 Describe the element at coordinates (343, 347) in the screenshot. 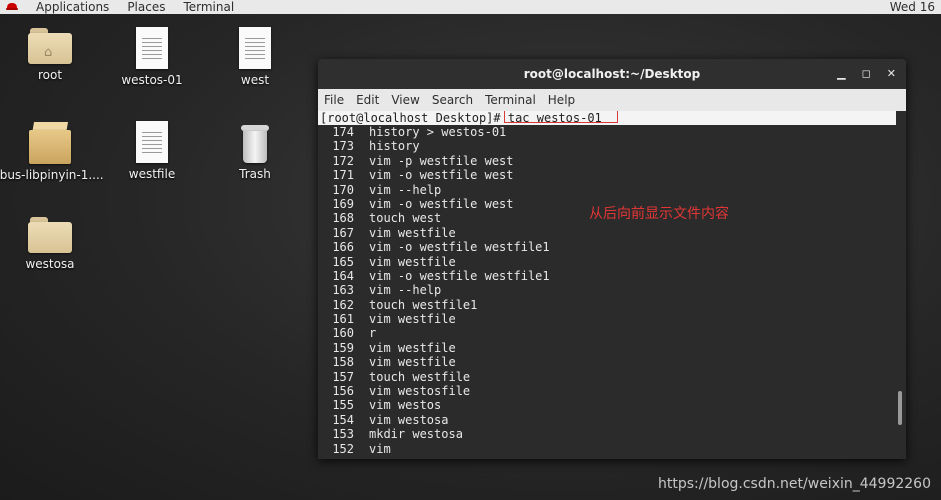

I see `history-number: 159` at that location.